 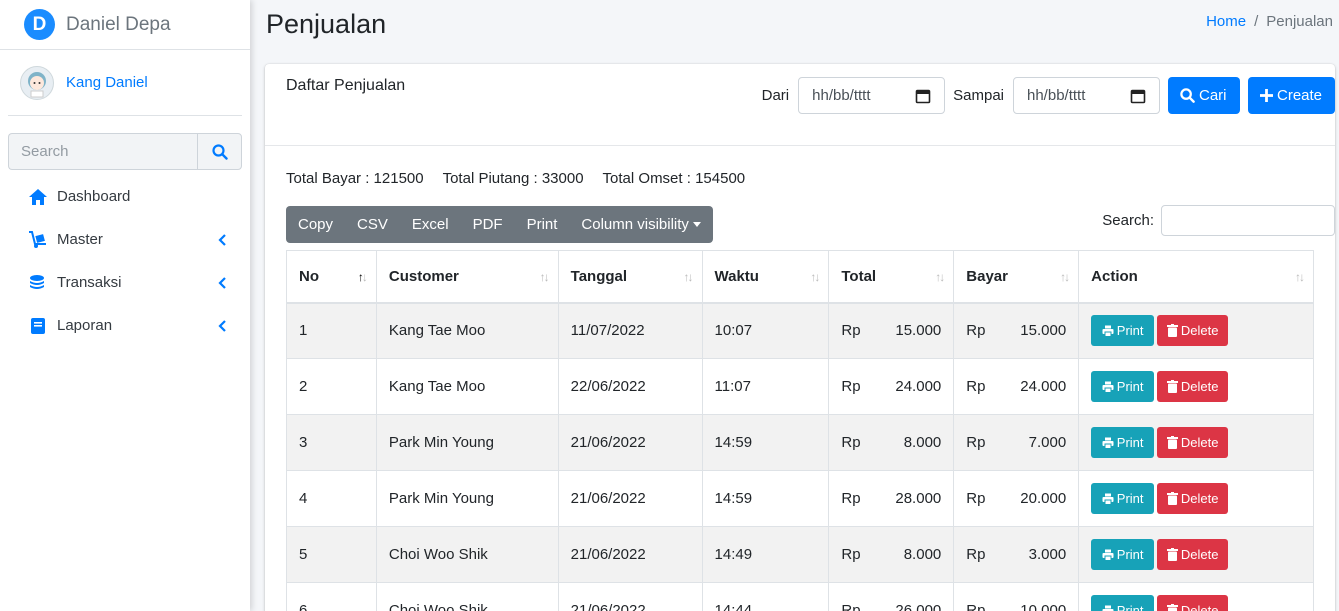 What do you see at coordinates (331, 554) in the screenshot?
I see `cell-no: 5` at bounding box center [331, 554].